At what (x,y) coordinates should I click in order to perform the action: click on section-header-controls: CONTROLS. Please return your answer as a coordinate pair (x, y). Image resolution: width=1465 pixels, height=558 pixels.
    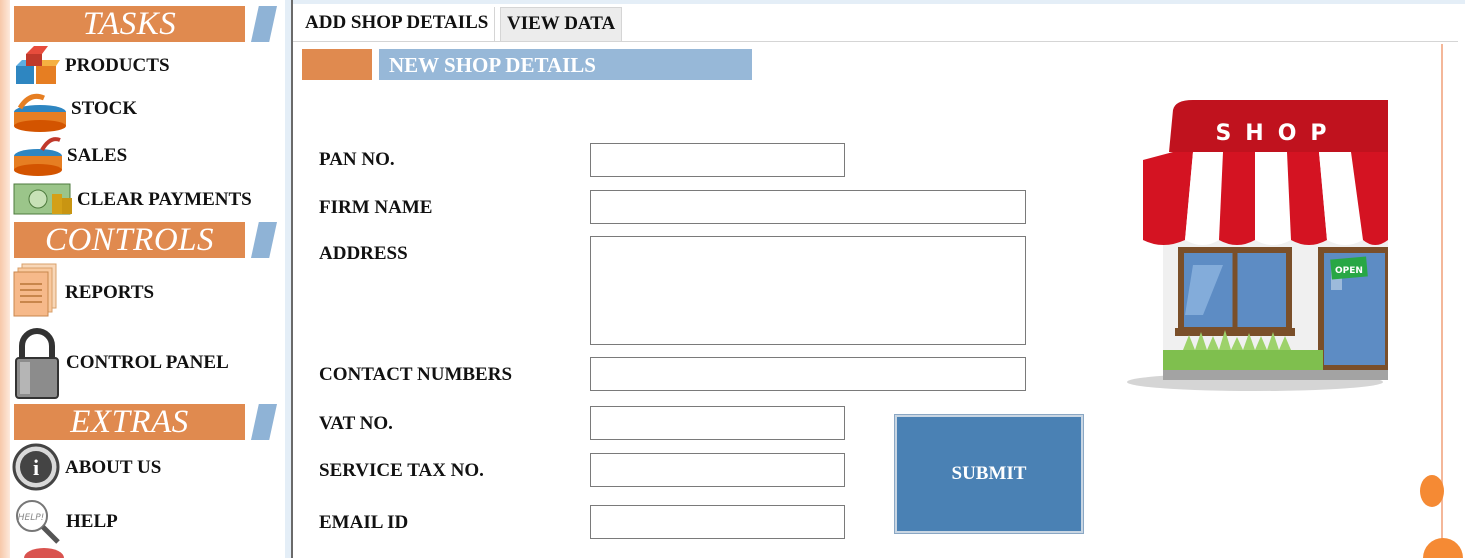
    Looking at the image, I should click on (149, 240).